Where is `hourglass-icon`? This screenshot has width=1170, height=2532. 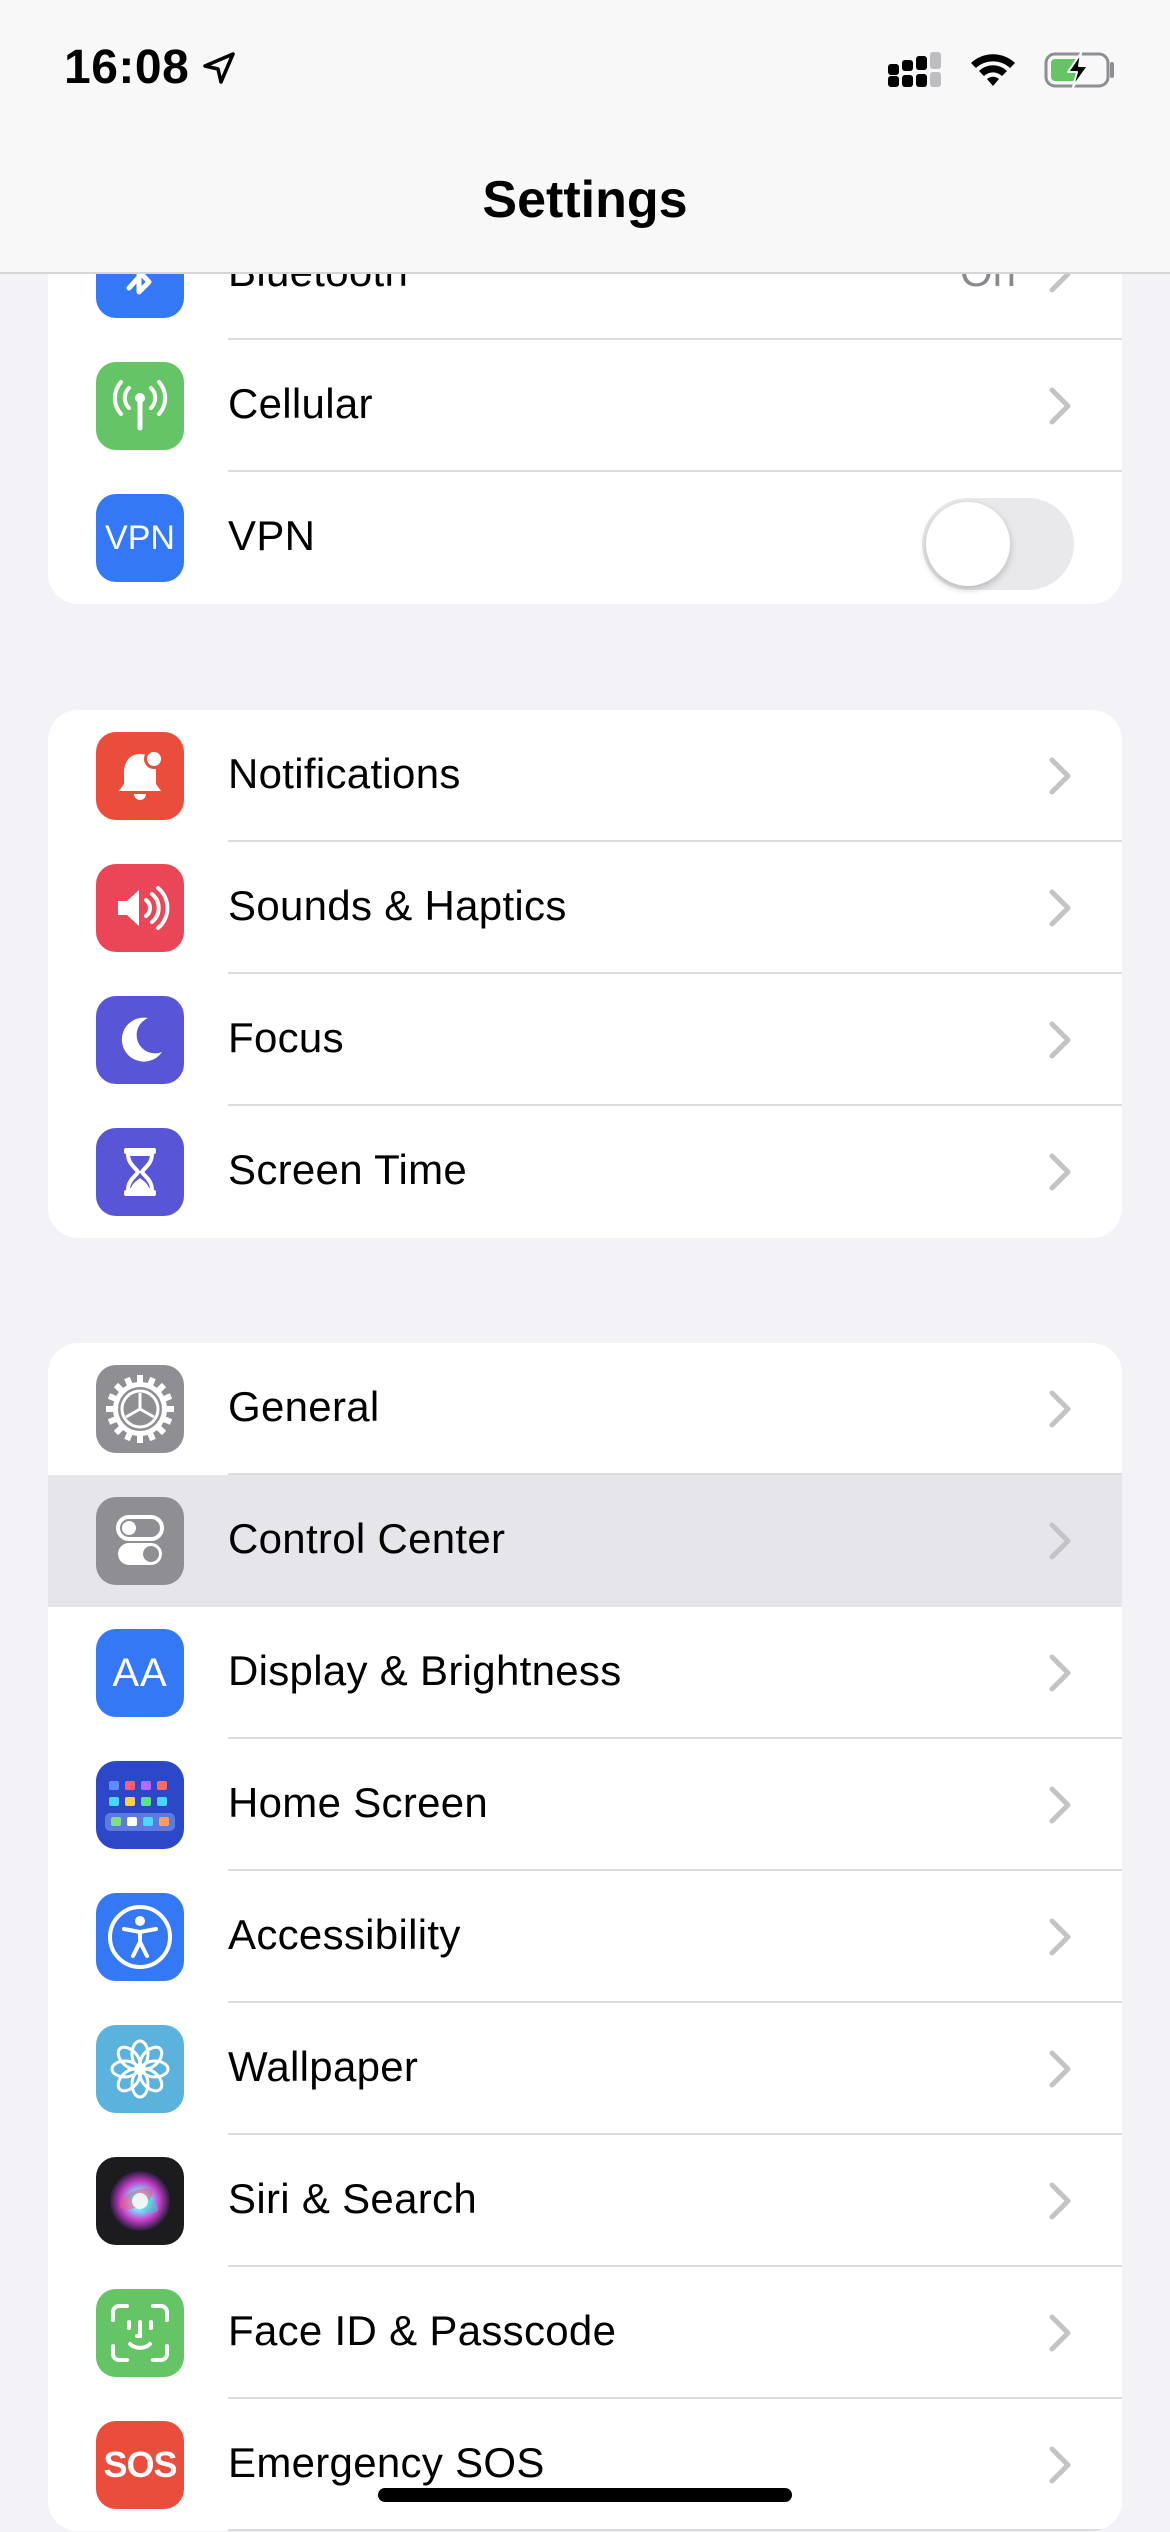 hourglass-icon is located at coordinates (140, 1172).